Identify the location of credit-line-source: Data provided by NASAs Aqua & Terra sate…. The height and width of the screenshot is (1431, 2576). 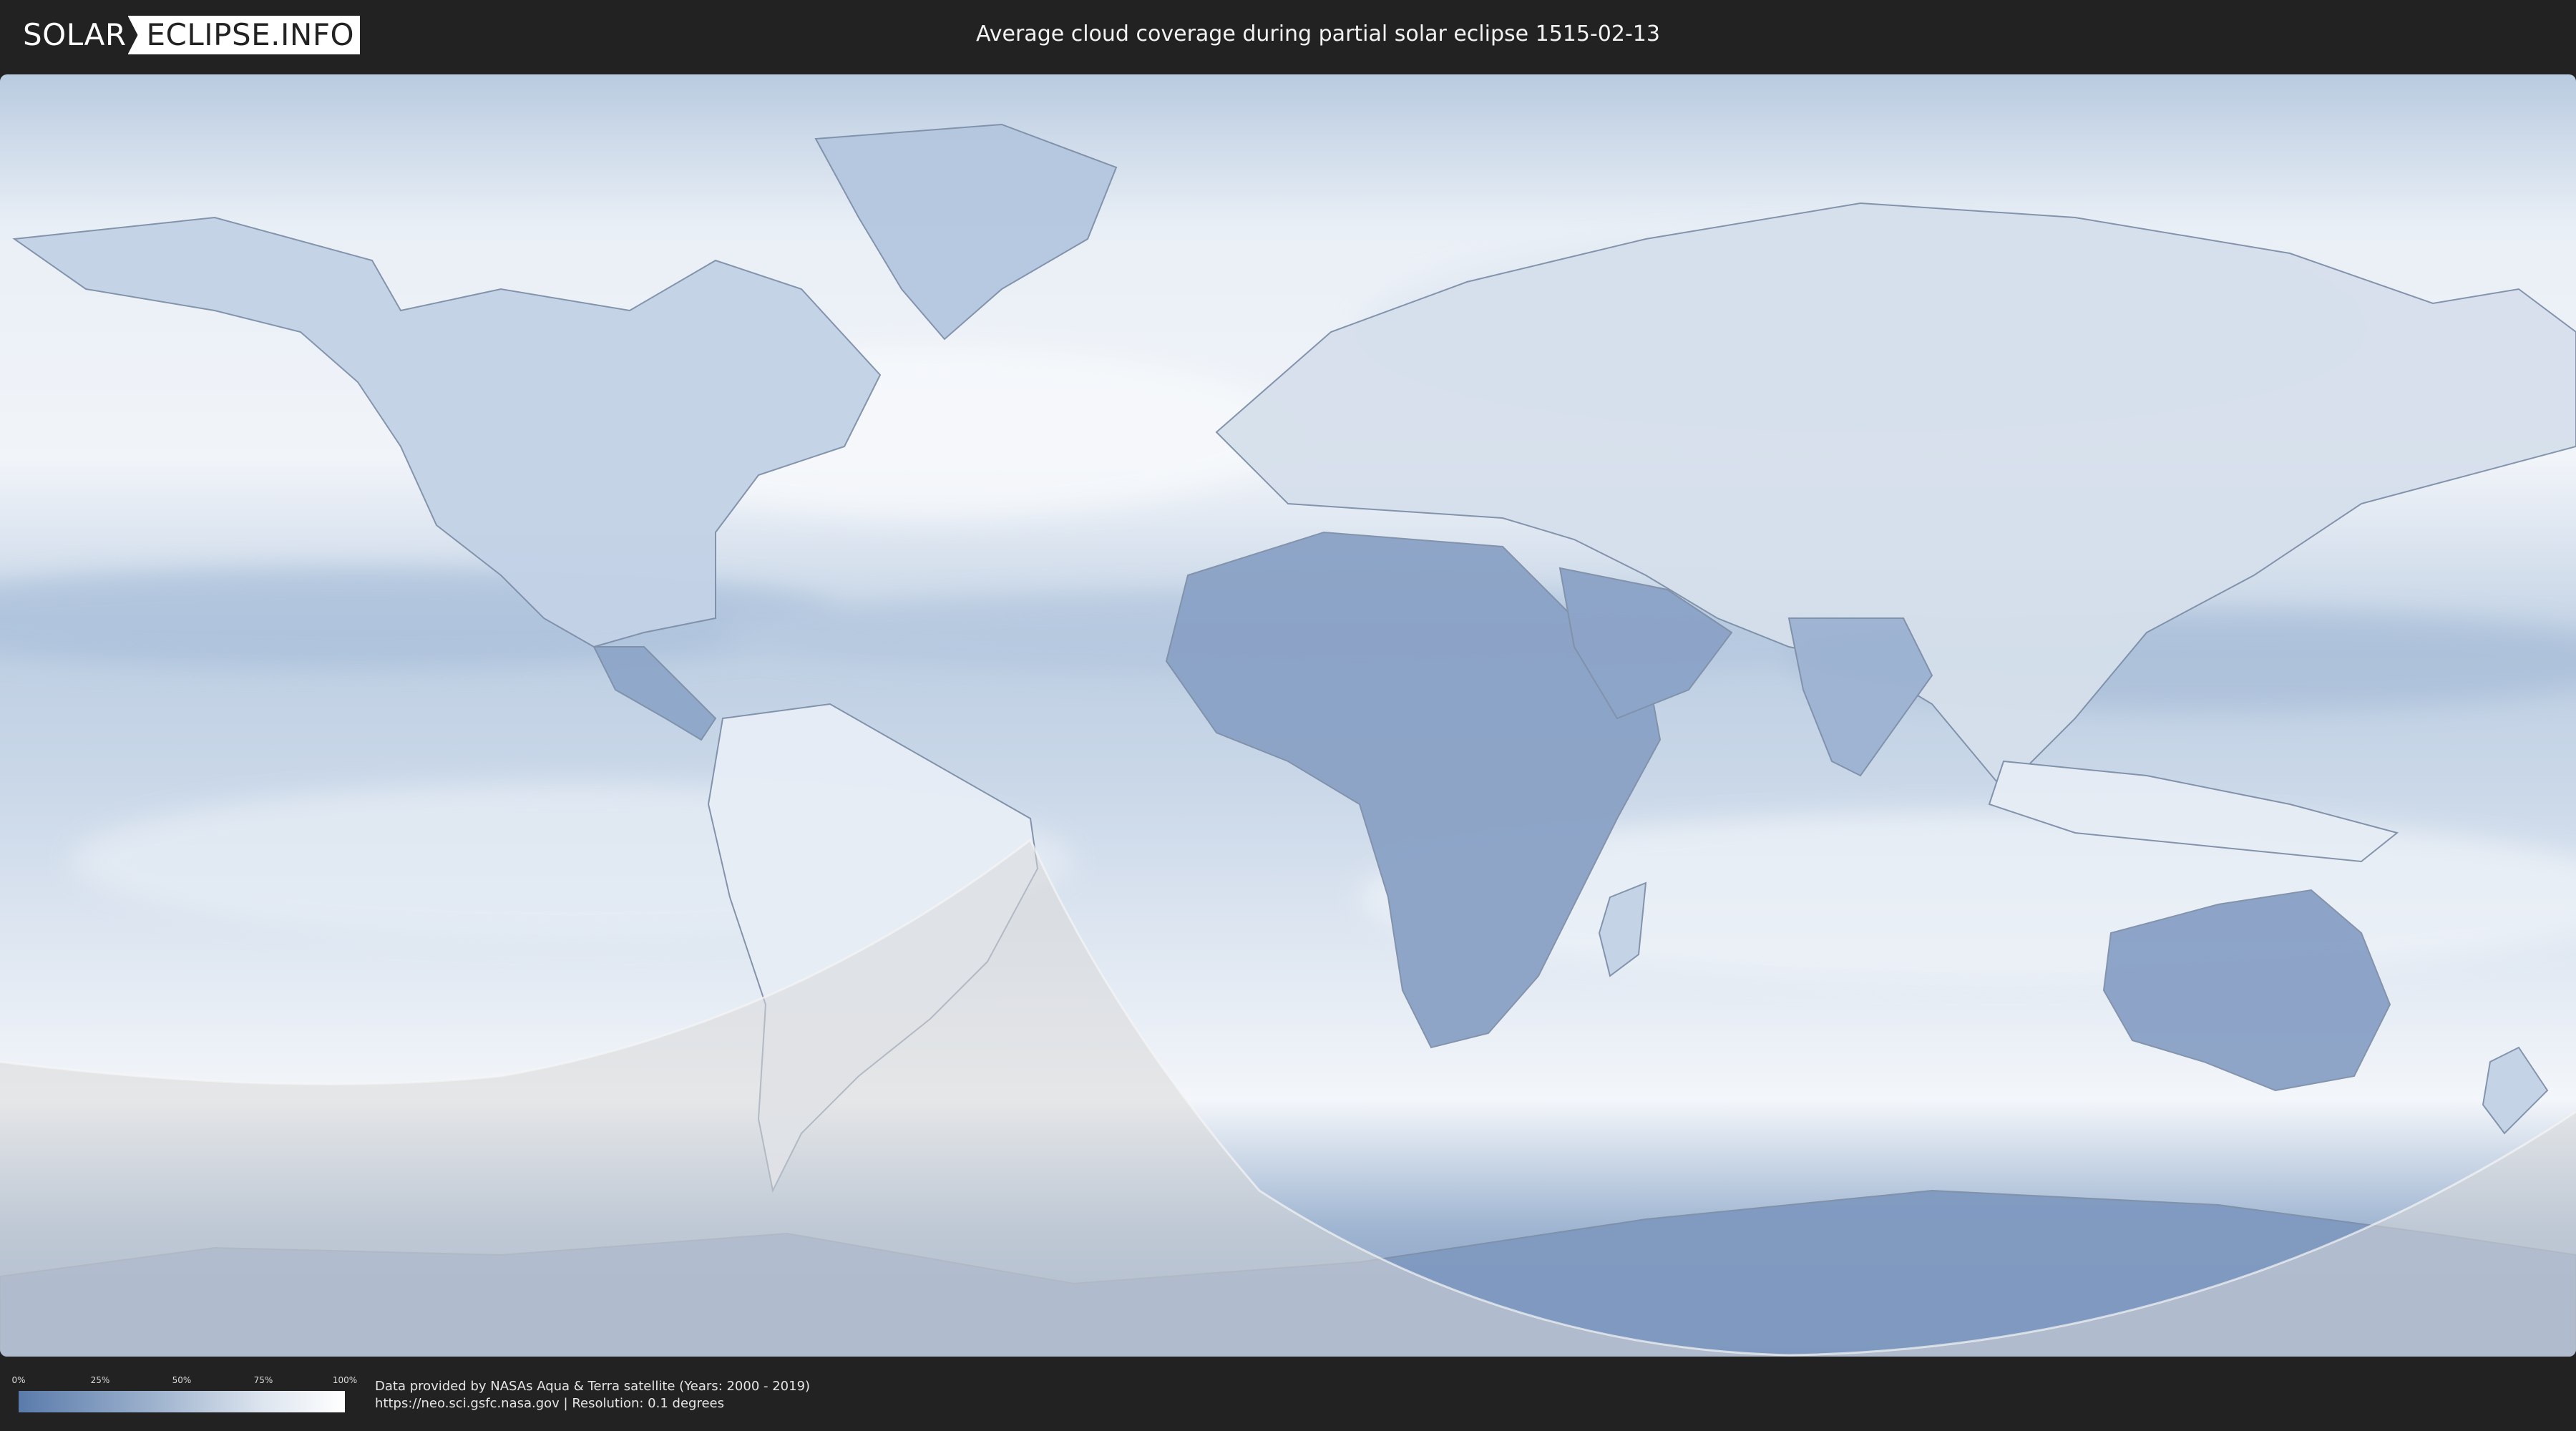
(593, 1386).